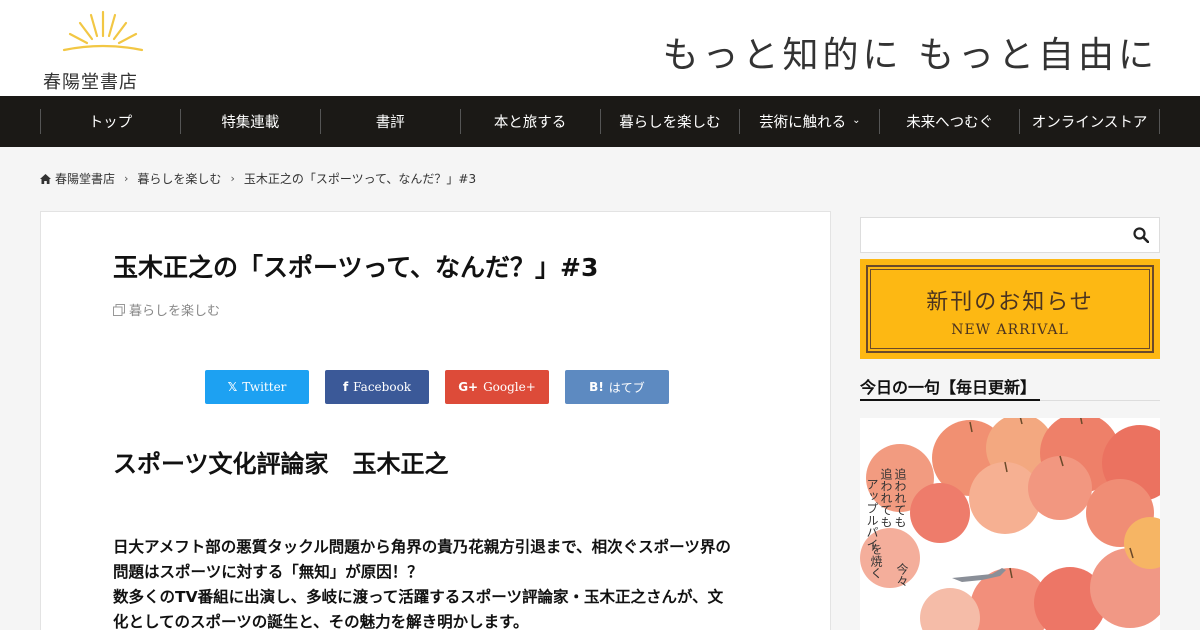 The image size is (1200, 630). I want to click on hatena-share-button: B! はてブ, so click(617, 387).